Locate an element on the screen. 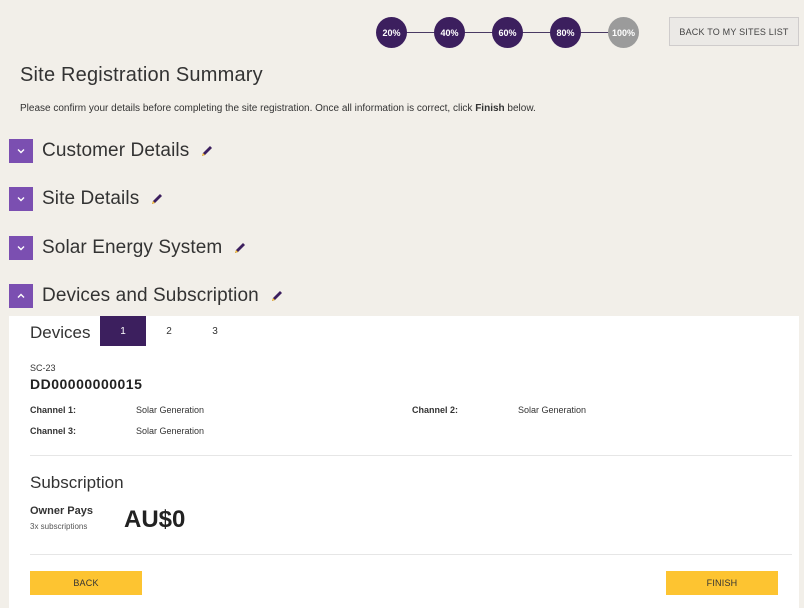 The height and width of the screenshot is (608, 804). channel-1-label: Channel 1: is located at coordinates (53, 410).